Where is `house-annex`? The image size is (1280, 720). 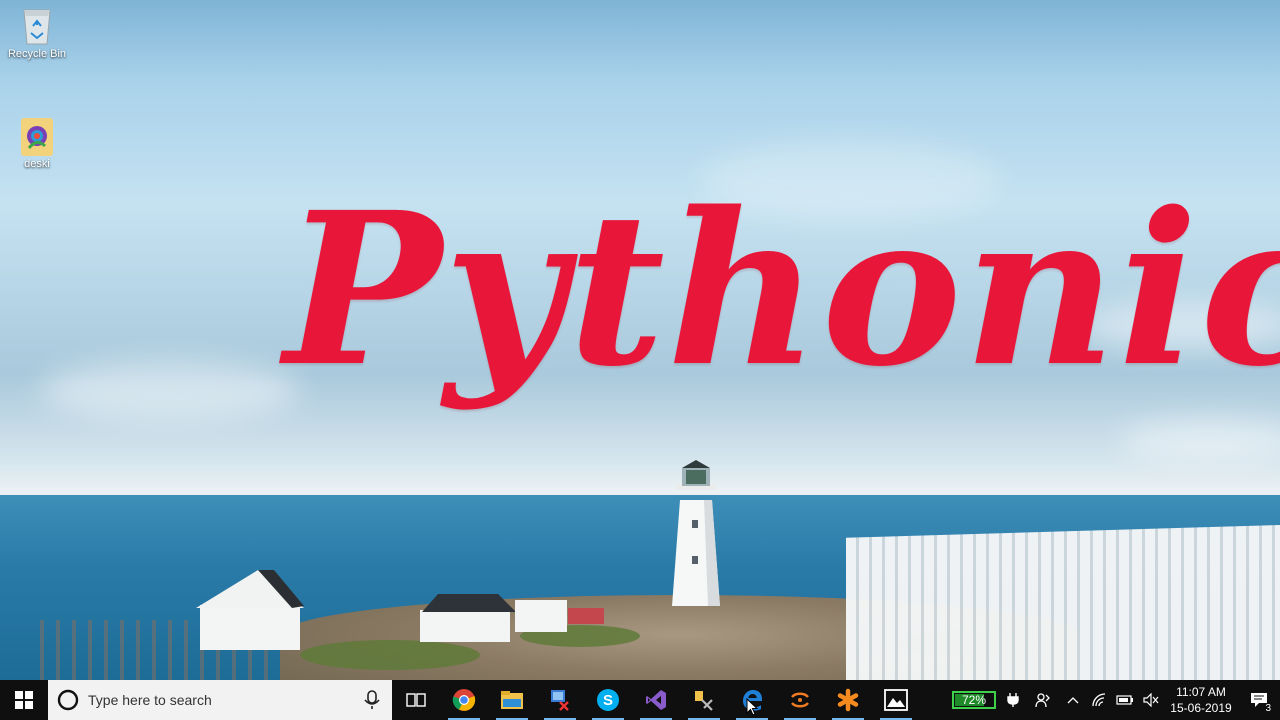 house-annex is located at coordinates (541, 616).